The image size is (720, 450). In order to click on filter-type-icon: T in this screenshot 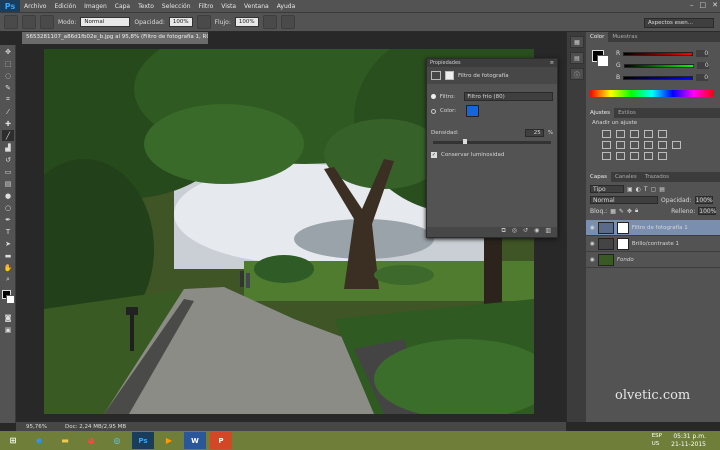, I will do `click(646, 189)`.